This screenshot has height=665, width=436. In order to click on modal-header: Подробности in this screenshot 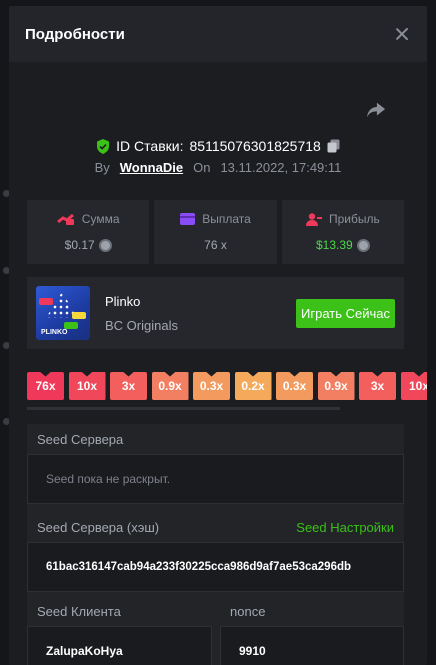, I will do `click(218, 34)`.